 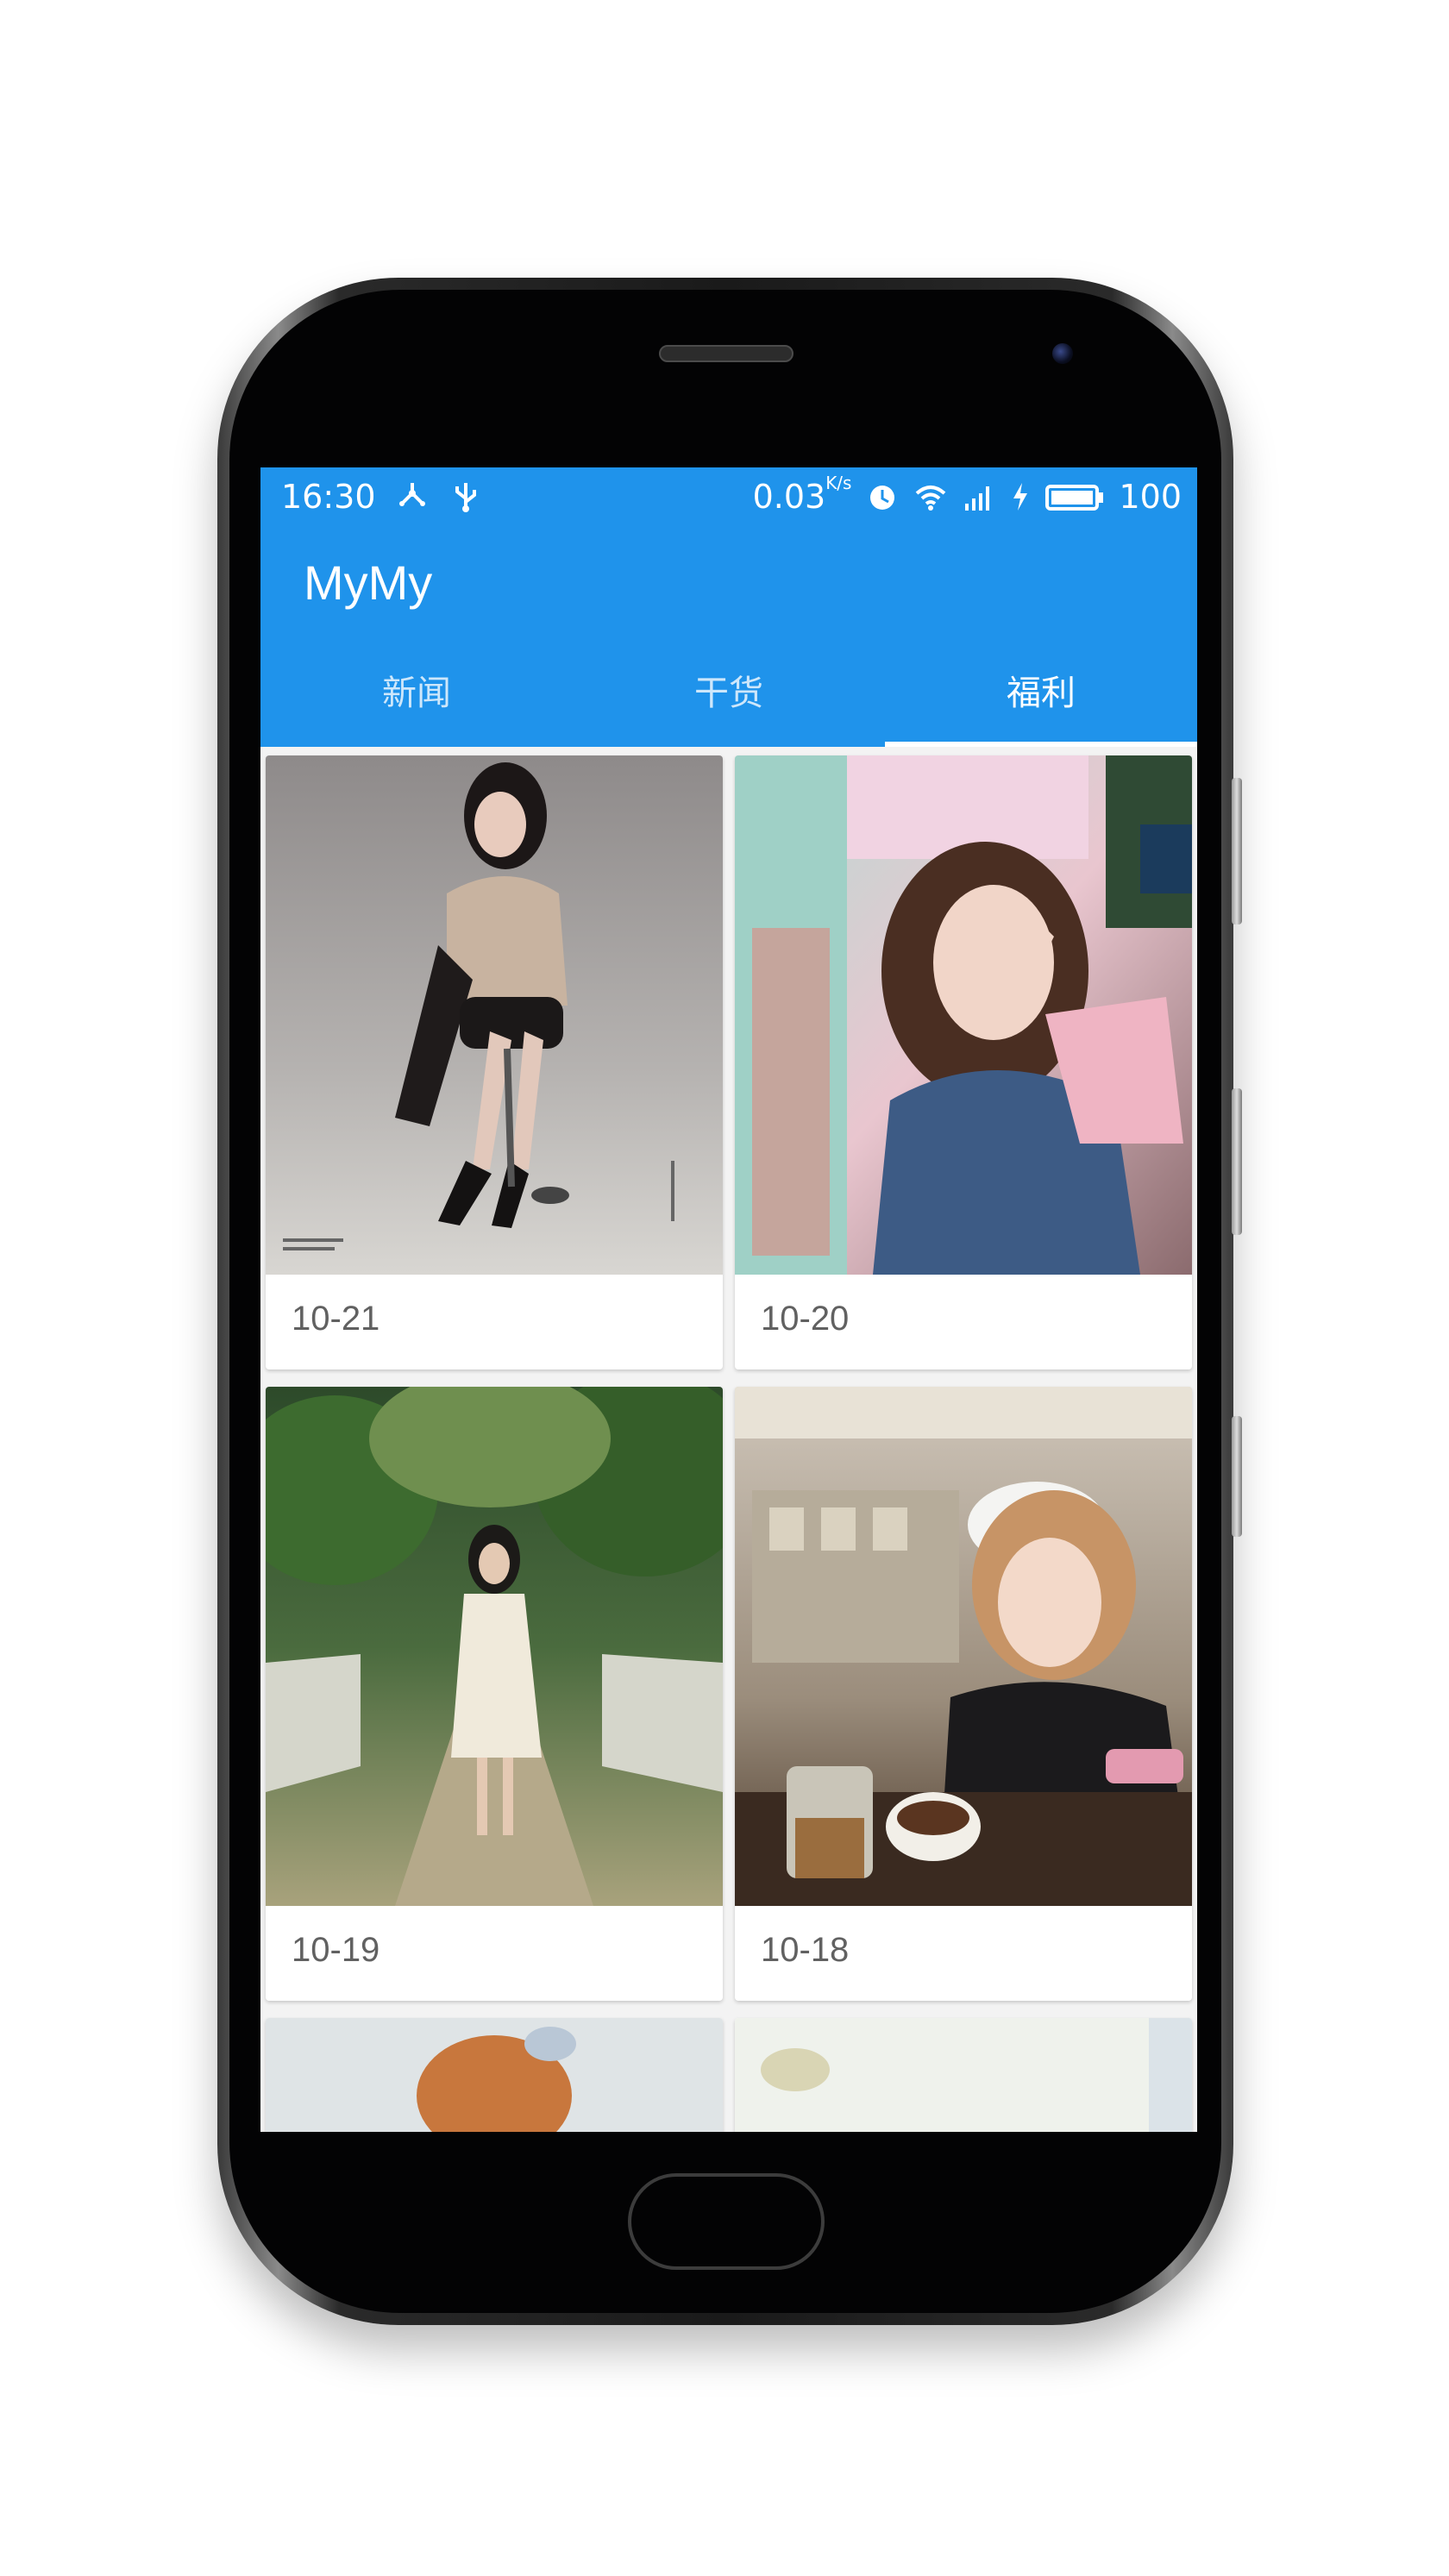 What do you see at coordinates (726, 2221) in the screenshot?
I see `home-button` at bounding box center [726, 2221].